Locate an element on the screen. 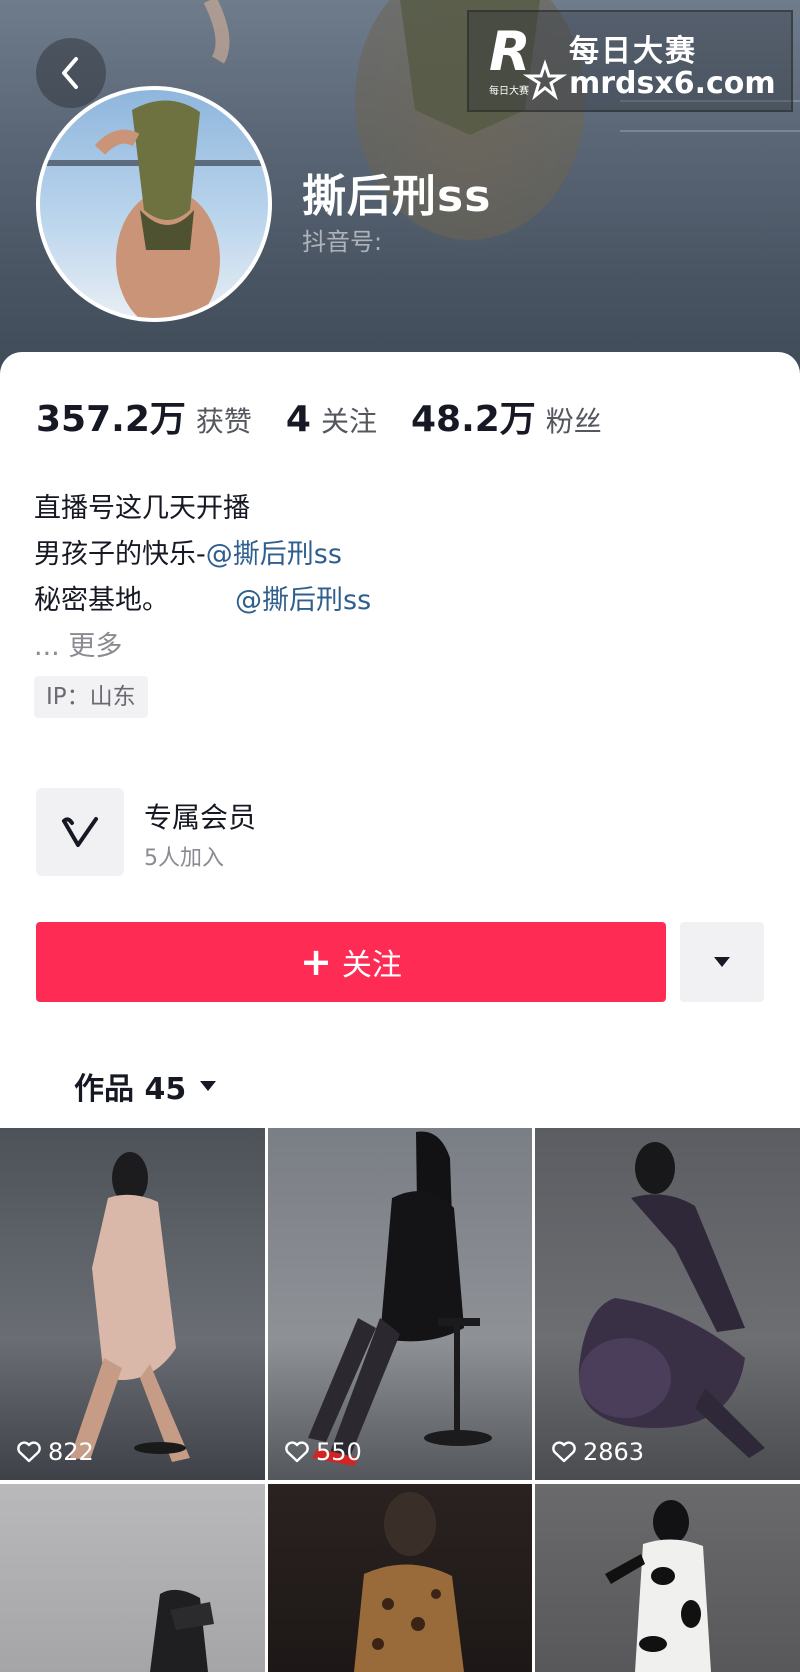  bio-text: 秘密基地。 is located at coordinates (101, 600).